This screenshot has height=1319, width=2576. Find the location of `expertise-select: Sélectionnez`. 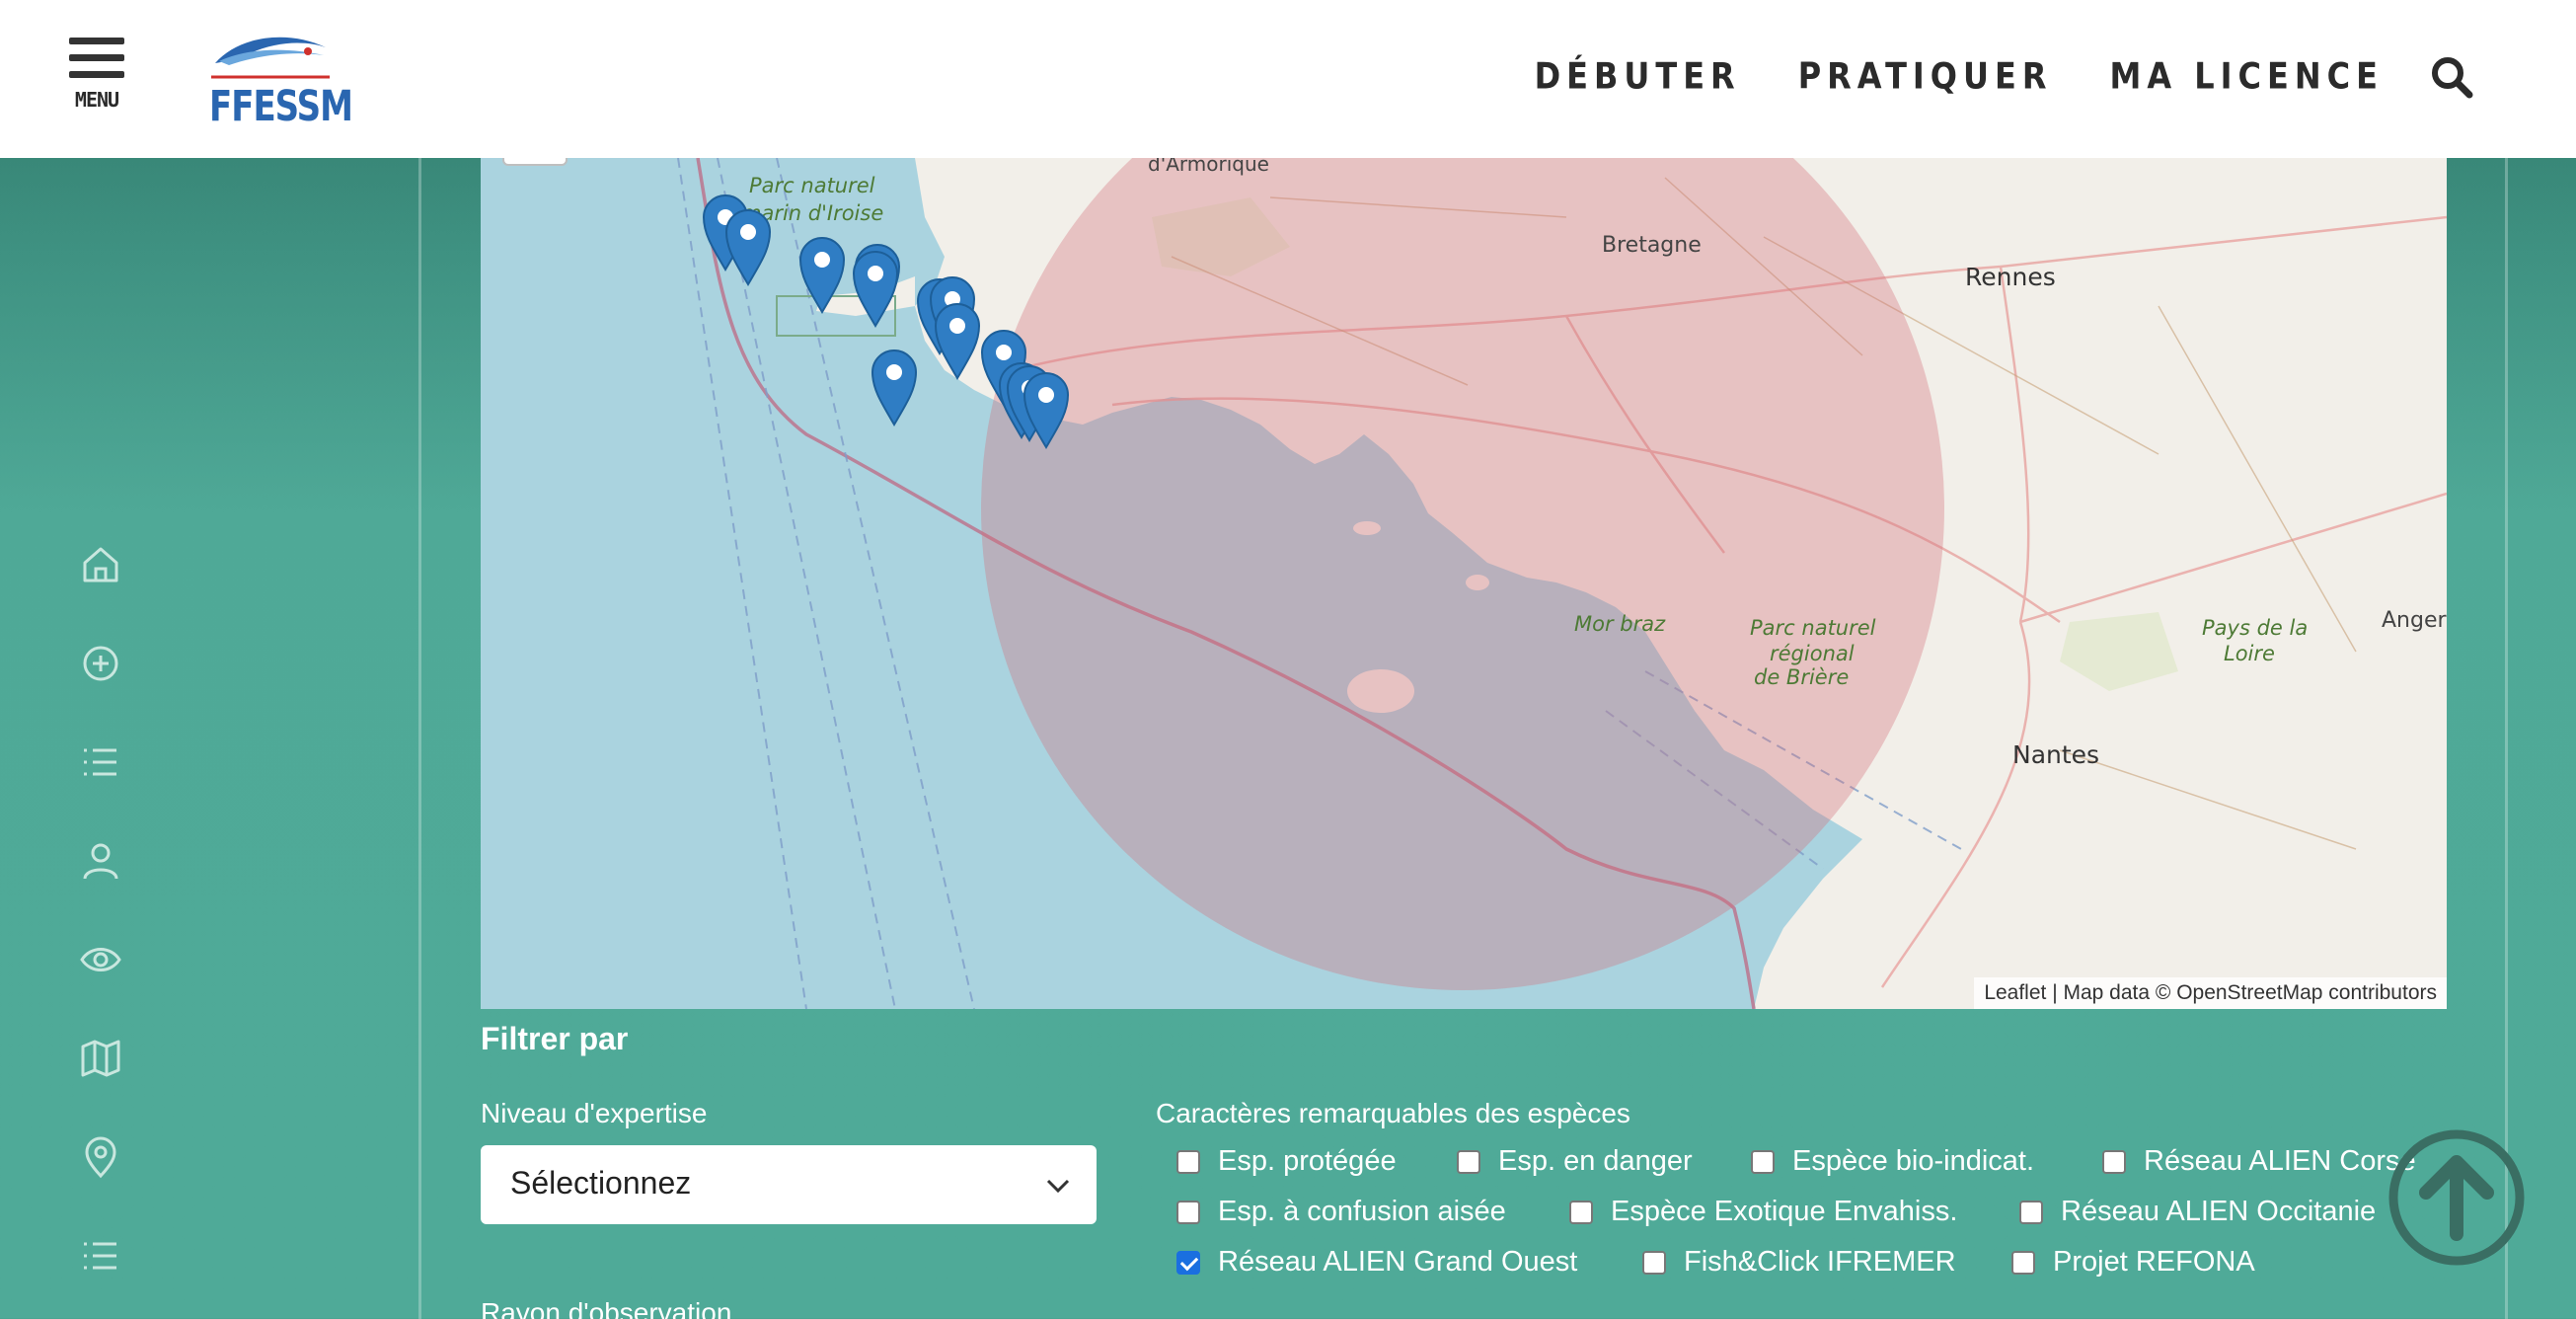

expertise-select: Sélectionnez is located at coordinates (789, 1185).